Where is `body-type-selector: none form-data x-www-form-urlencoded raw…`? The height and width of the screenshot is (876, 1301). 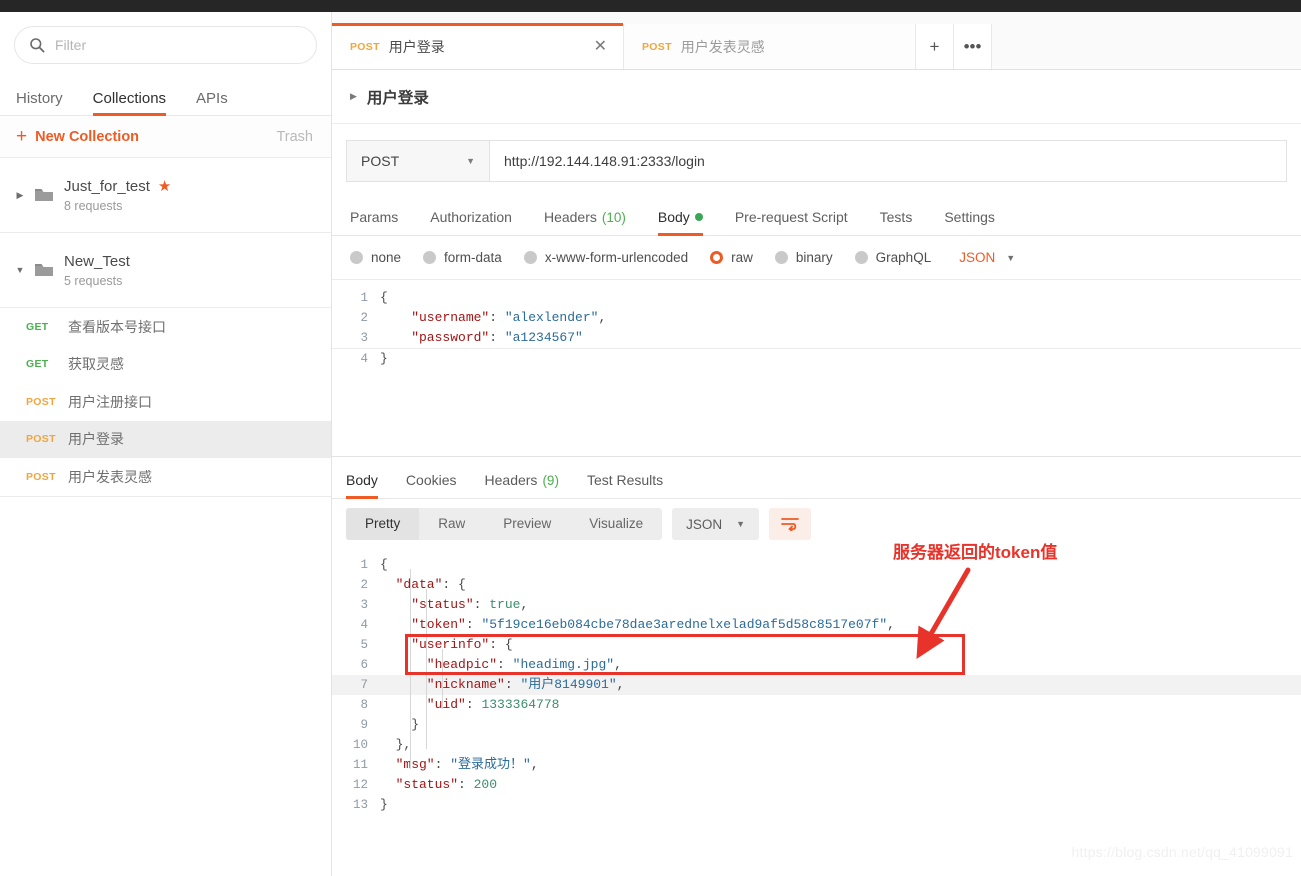 body-type-selector: none form-data x-www-form-urlencoded raw… is located at coordinates (816, 258).